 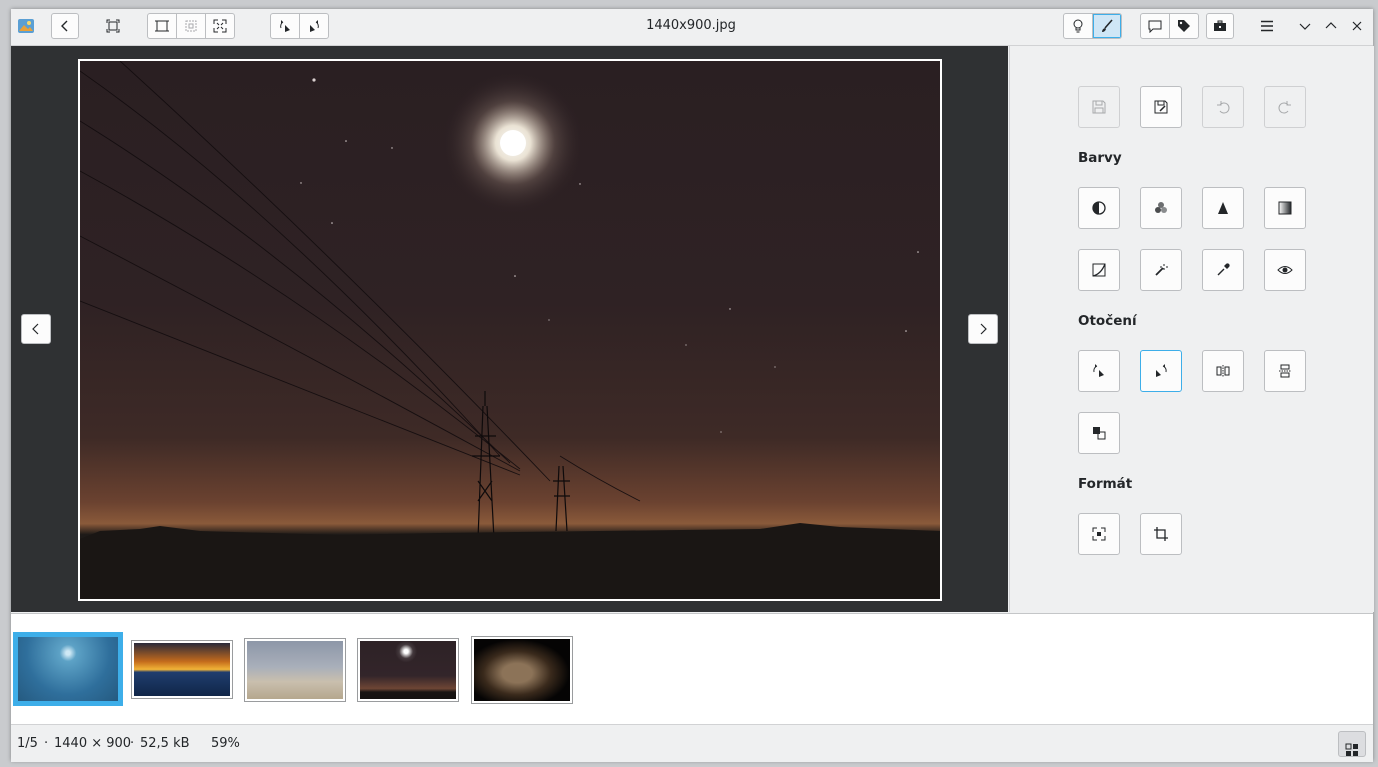 I want to click on undo-icon, so click(x=1223, y=107).